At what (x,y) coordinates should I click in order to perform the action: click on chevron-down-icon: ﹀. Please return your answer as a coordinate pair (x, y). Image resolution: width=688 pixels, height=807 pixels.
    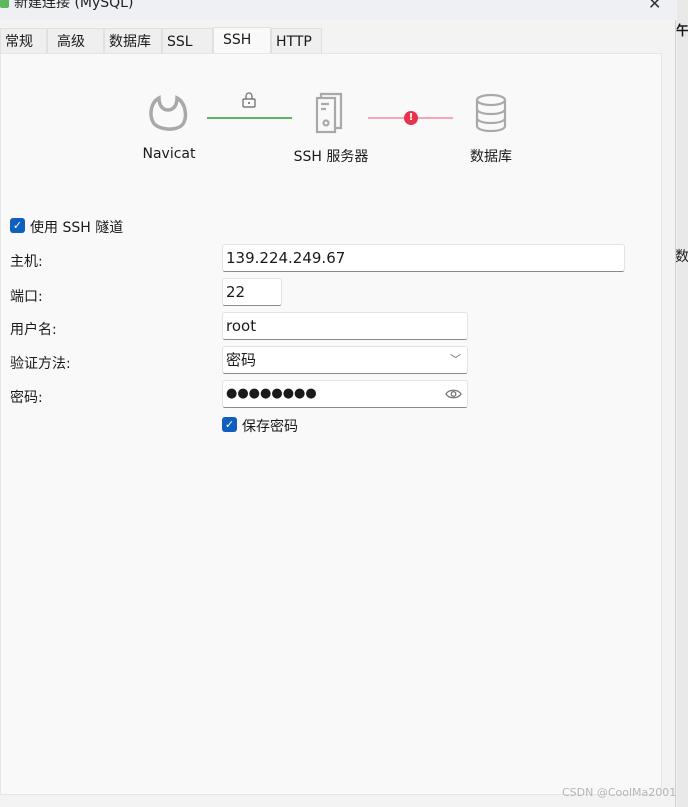
    Looking at the image, I should click on (455, 359).